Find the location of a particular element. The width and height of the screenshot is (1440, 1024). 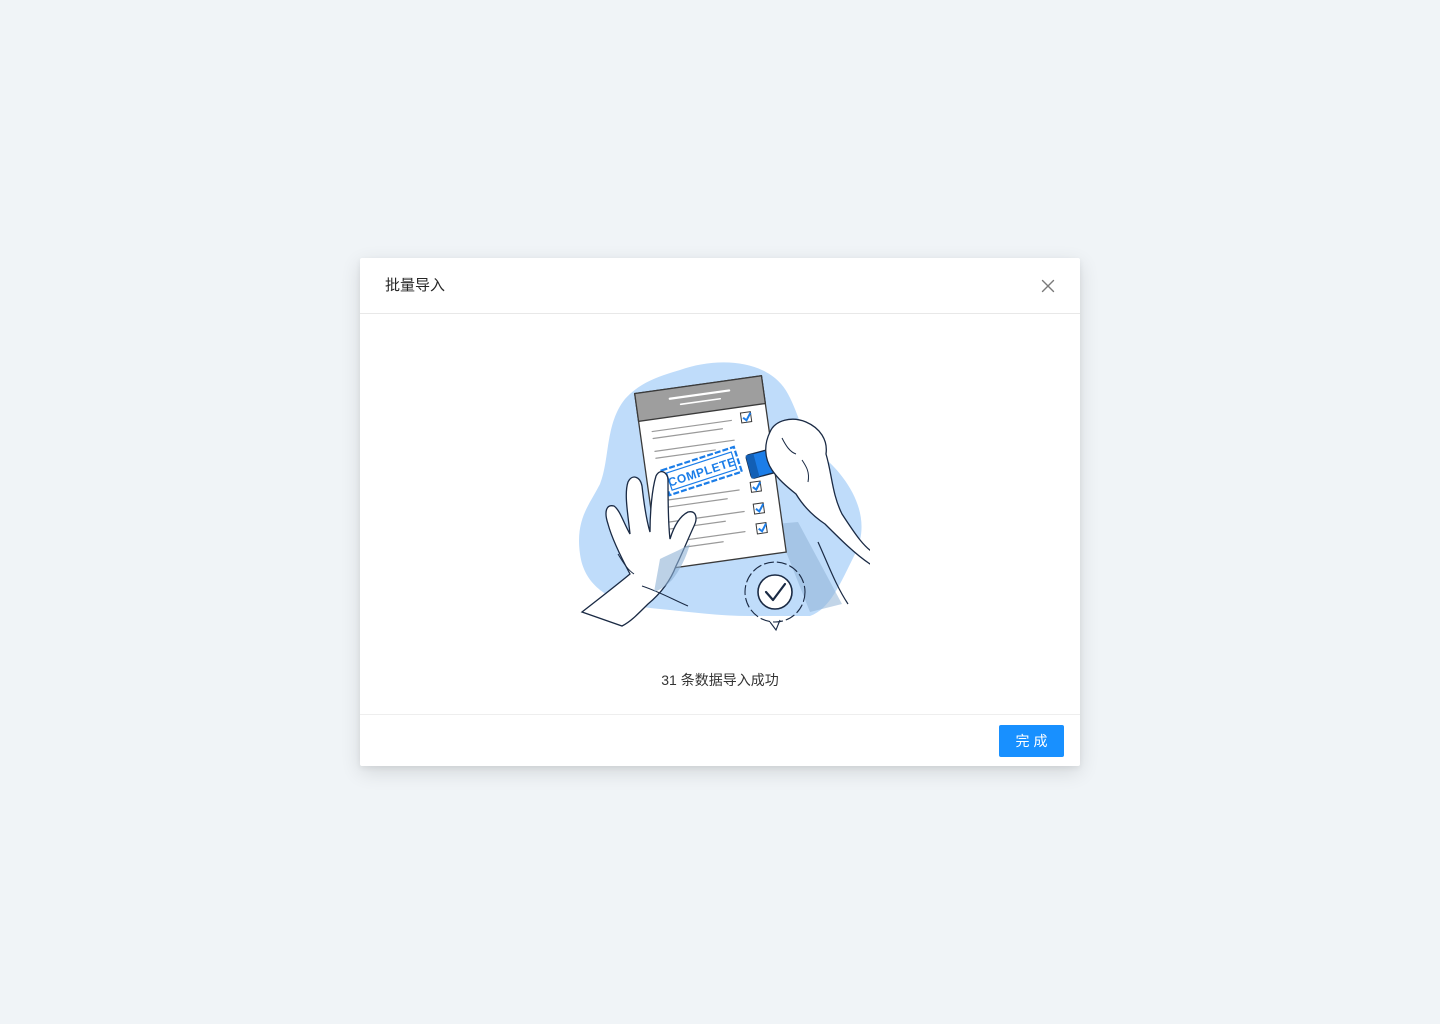

dialog-title: 批量导入 is located at coordinates (415, 285).